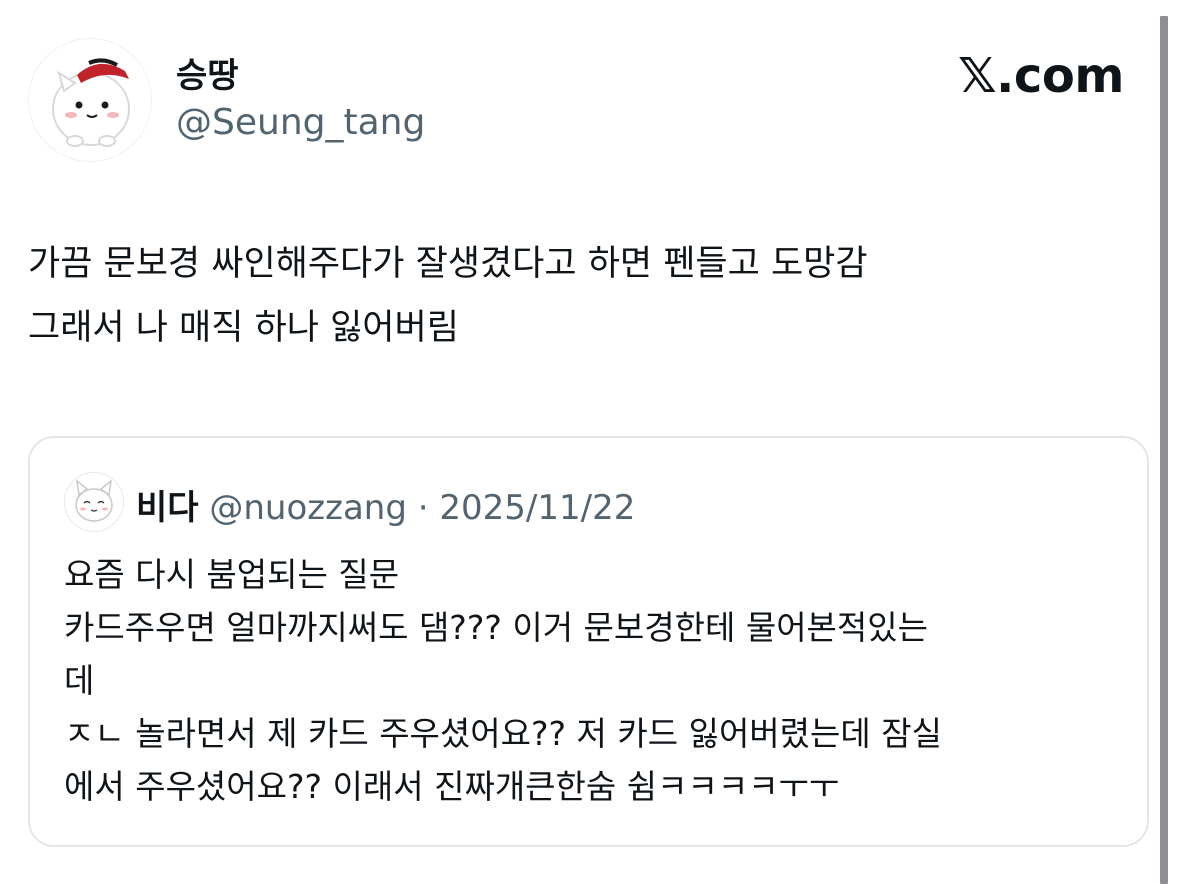  What do you see at coordinates (452, 786) in the screenshot?
I see `quote-line: 에서 주우셨어요?? 이래서 진짜개큰한숨 쉼ㅋㅋㅋㅋㅜㅜ` at bounding box center [452, 786].